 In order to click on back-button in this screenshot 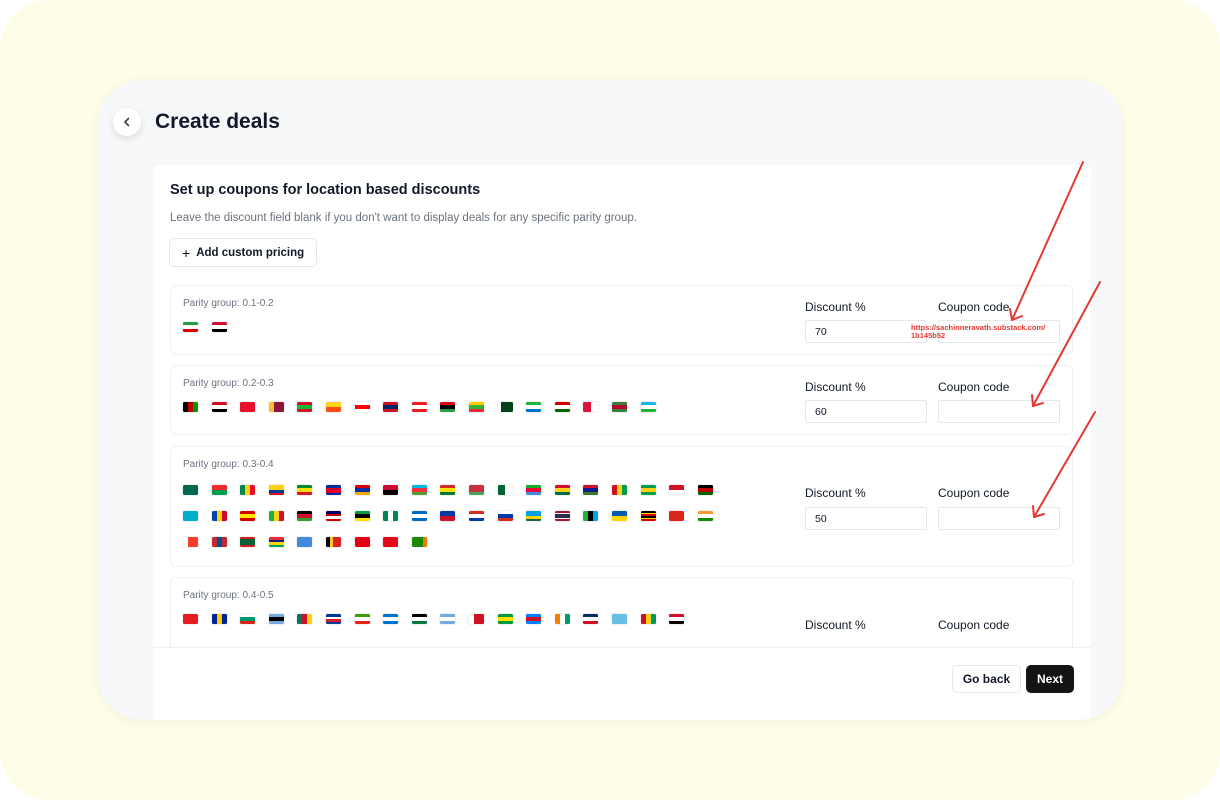, I will do `click(127, 122)`.